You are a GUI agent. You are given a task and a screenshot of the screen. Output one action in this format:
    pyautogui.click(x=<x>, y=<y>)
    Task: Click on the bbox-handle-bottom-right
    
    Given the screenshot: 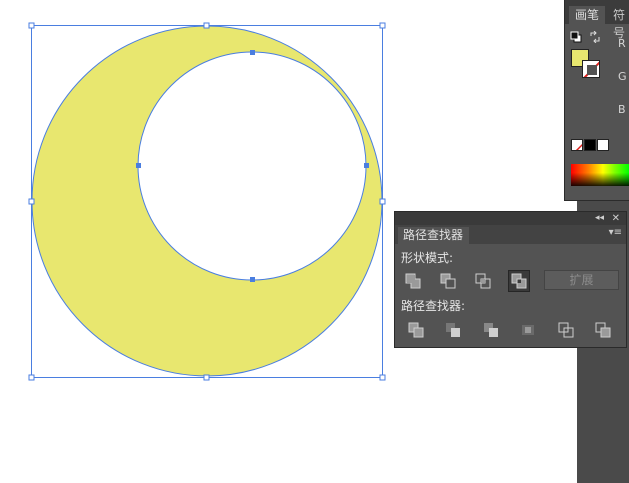 What is the action you would take?
    pyautogui.click(x=382, y=377)
    